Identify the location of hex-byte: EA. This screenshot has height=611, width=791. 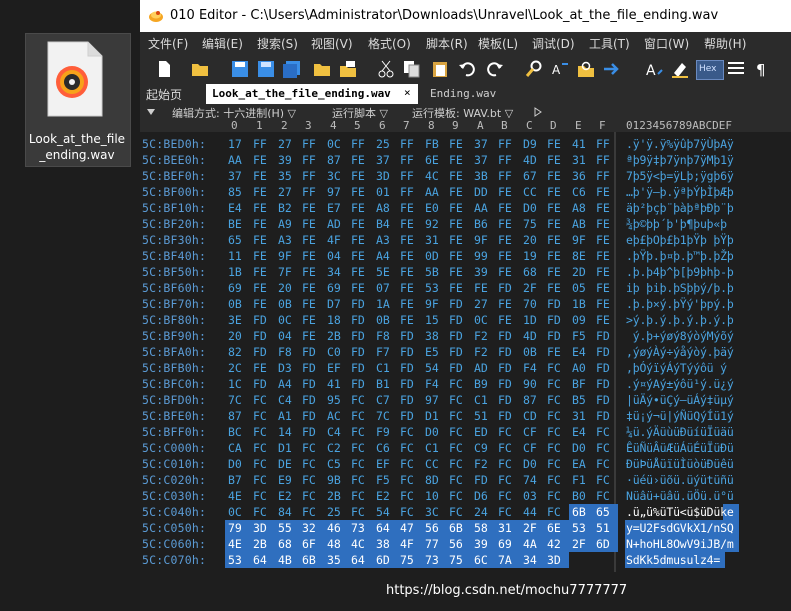
(579, 464).